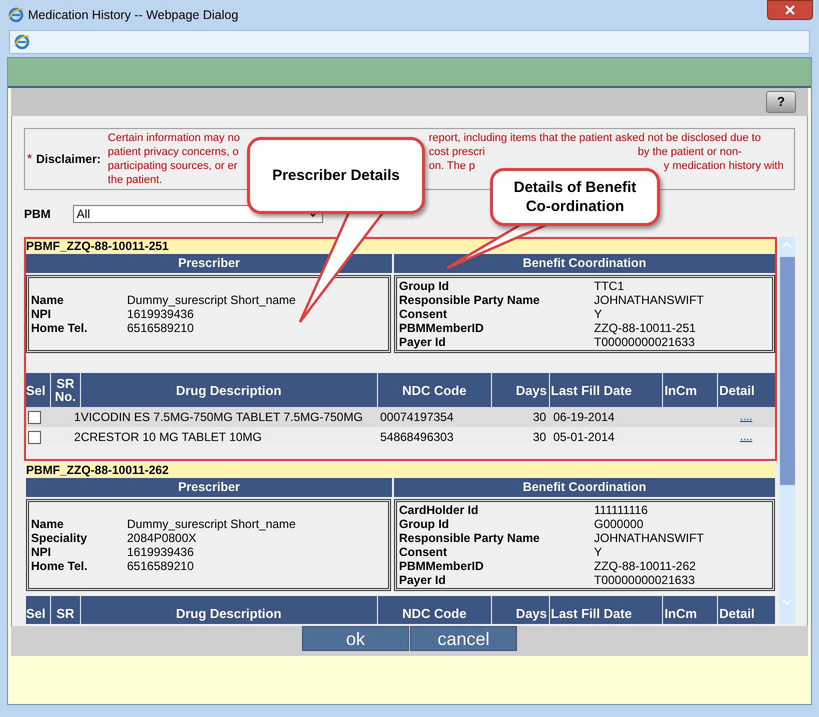 The width and height of the screenshot is (819, 717). Describe the element at coordinates (621, 510) in the screenshot. I see `field-value: 111111116` at that location.